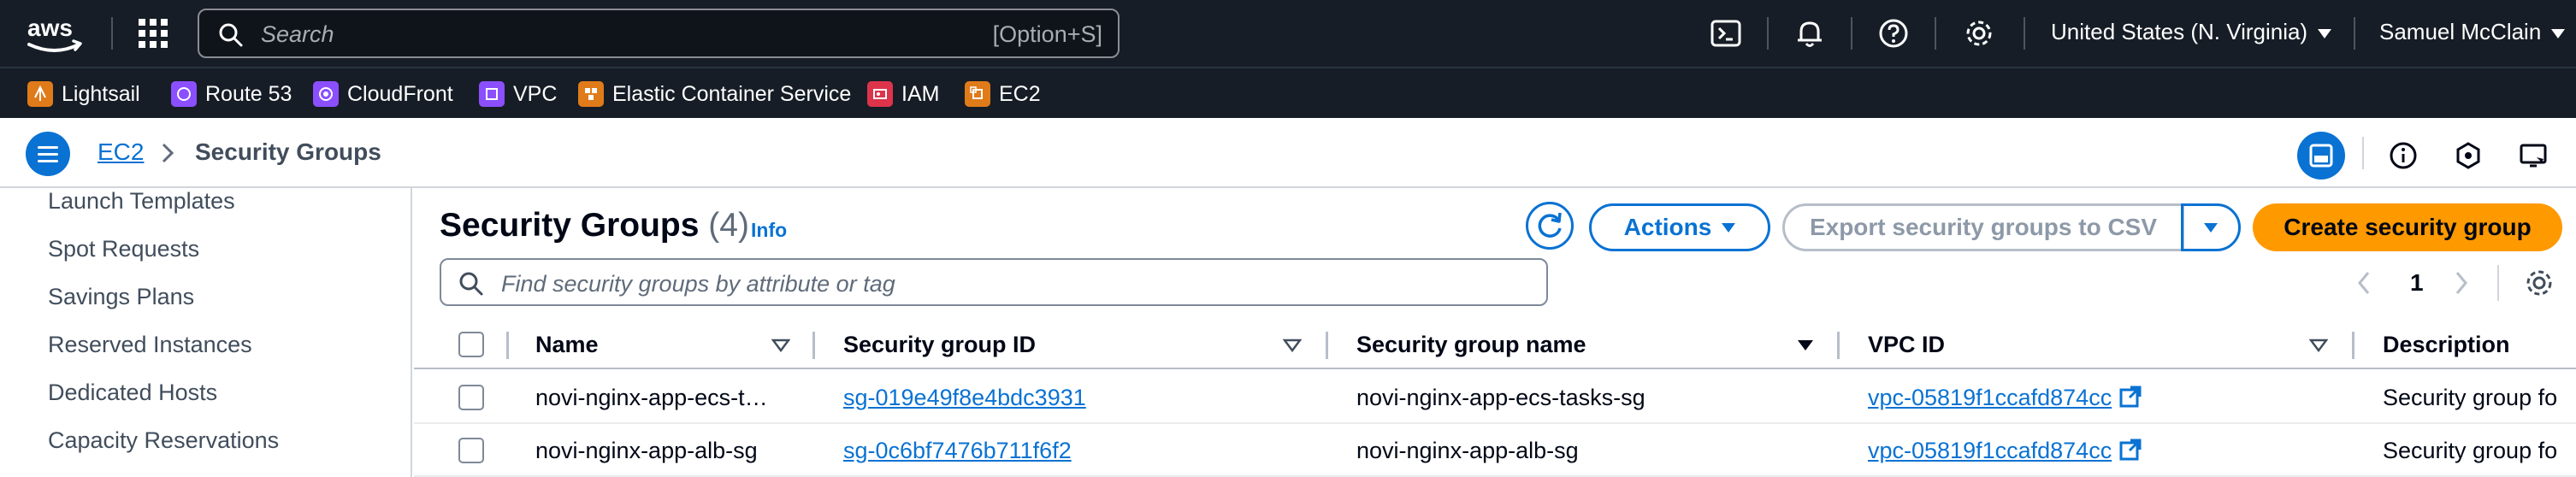  What do you see at coordinates (2533, 156) in the screenshot?
I see `tutorial-panel-icon` at bounding box center [2533, 156].